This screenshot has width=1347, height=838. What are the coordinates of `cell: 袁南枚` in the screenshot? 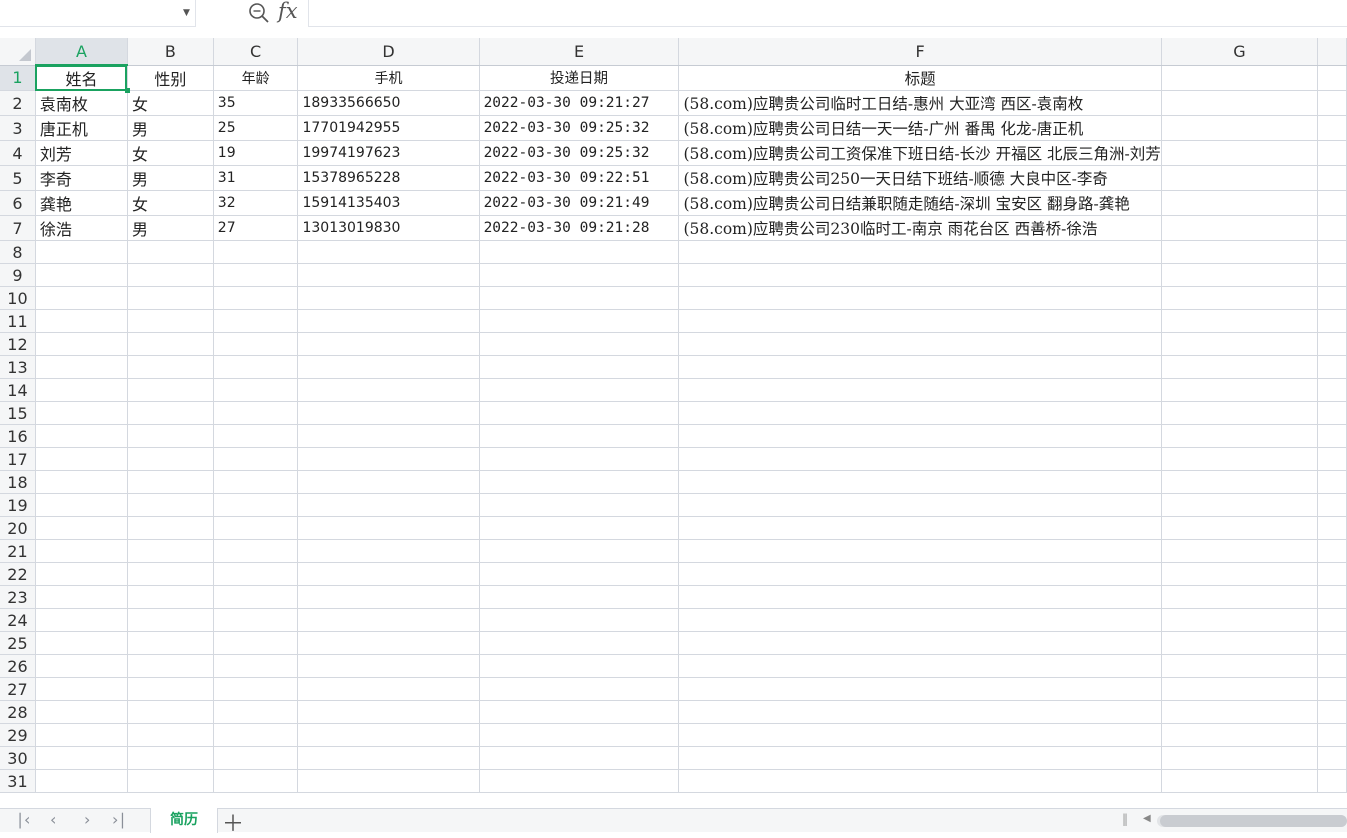 It's located at (81, 103).